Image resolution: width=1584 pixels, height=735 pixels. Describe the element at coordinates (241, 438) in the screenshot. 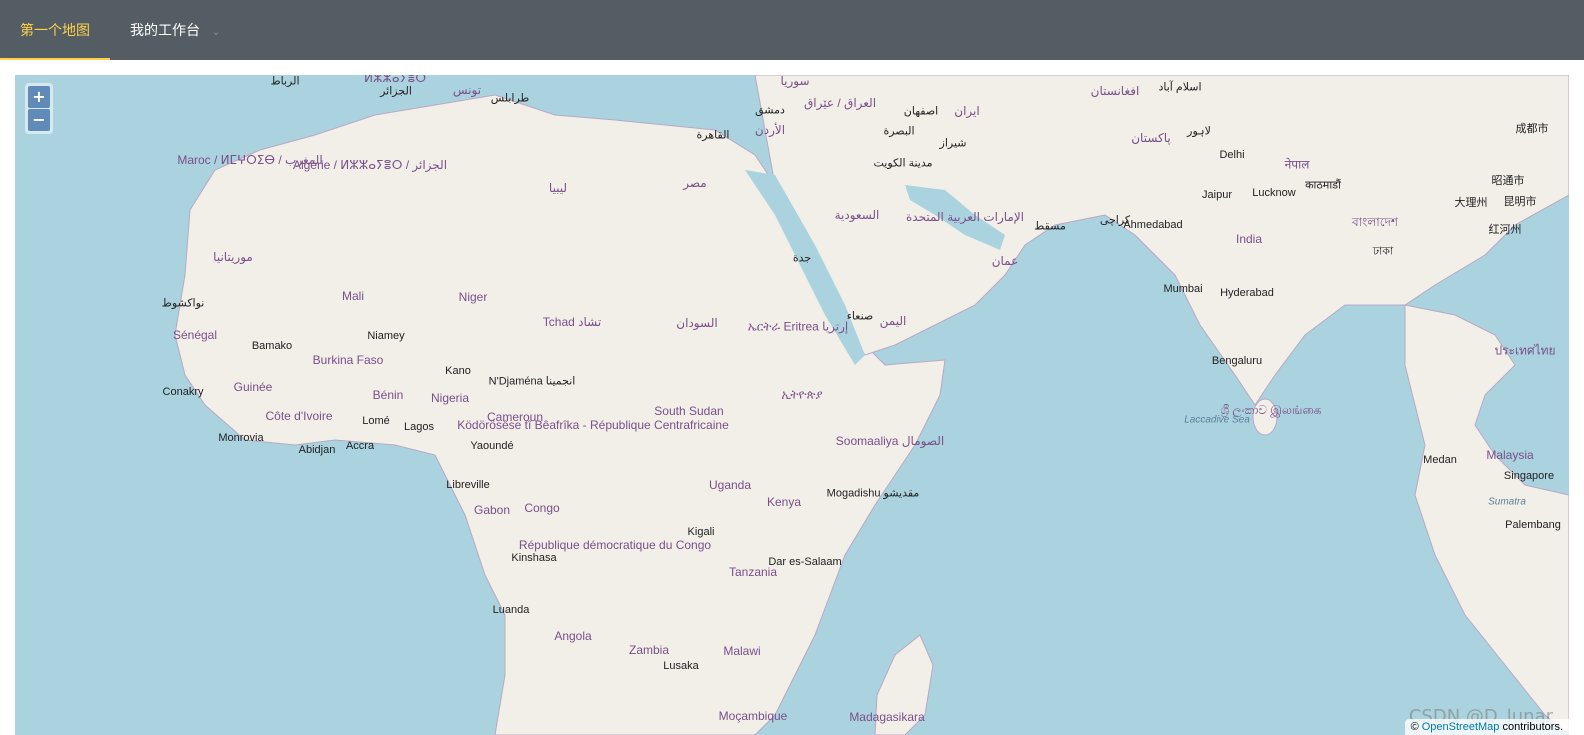

I see `map-label-city: Monrovia` at that location.